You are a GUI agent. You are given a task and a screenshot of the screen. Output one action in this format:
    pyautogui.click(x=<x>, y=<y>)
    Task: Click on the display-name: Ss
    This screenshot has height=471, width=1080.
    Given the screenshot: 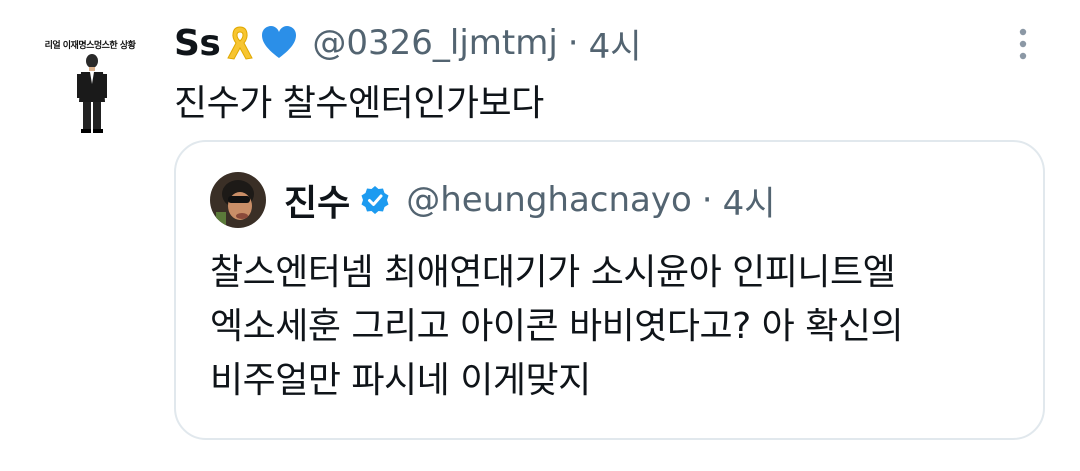 What is the action you would take?
    pyautogui.click(x=197, y=43)
    